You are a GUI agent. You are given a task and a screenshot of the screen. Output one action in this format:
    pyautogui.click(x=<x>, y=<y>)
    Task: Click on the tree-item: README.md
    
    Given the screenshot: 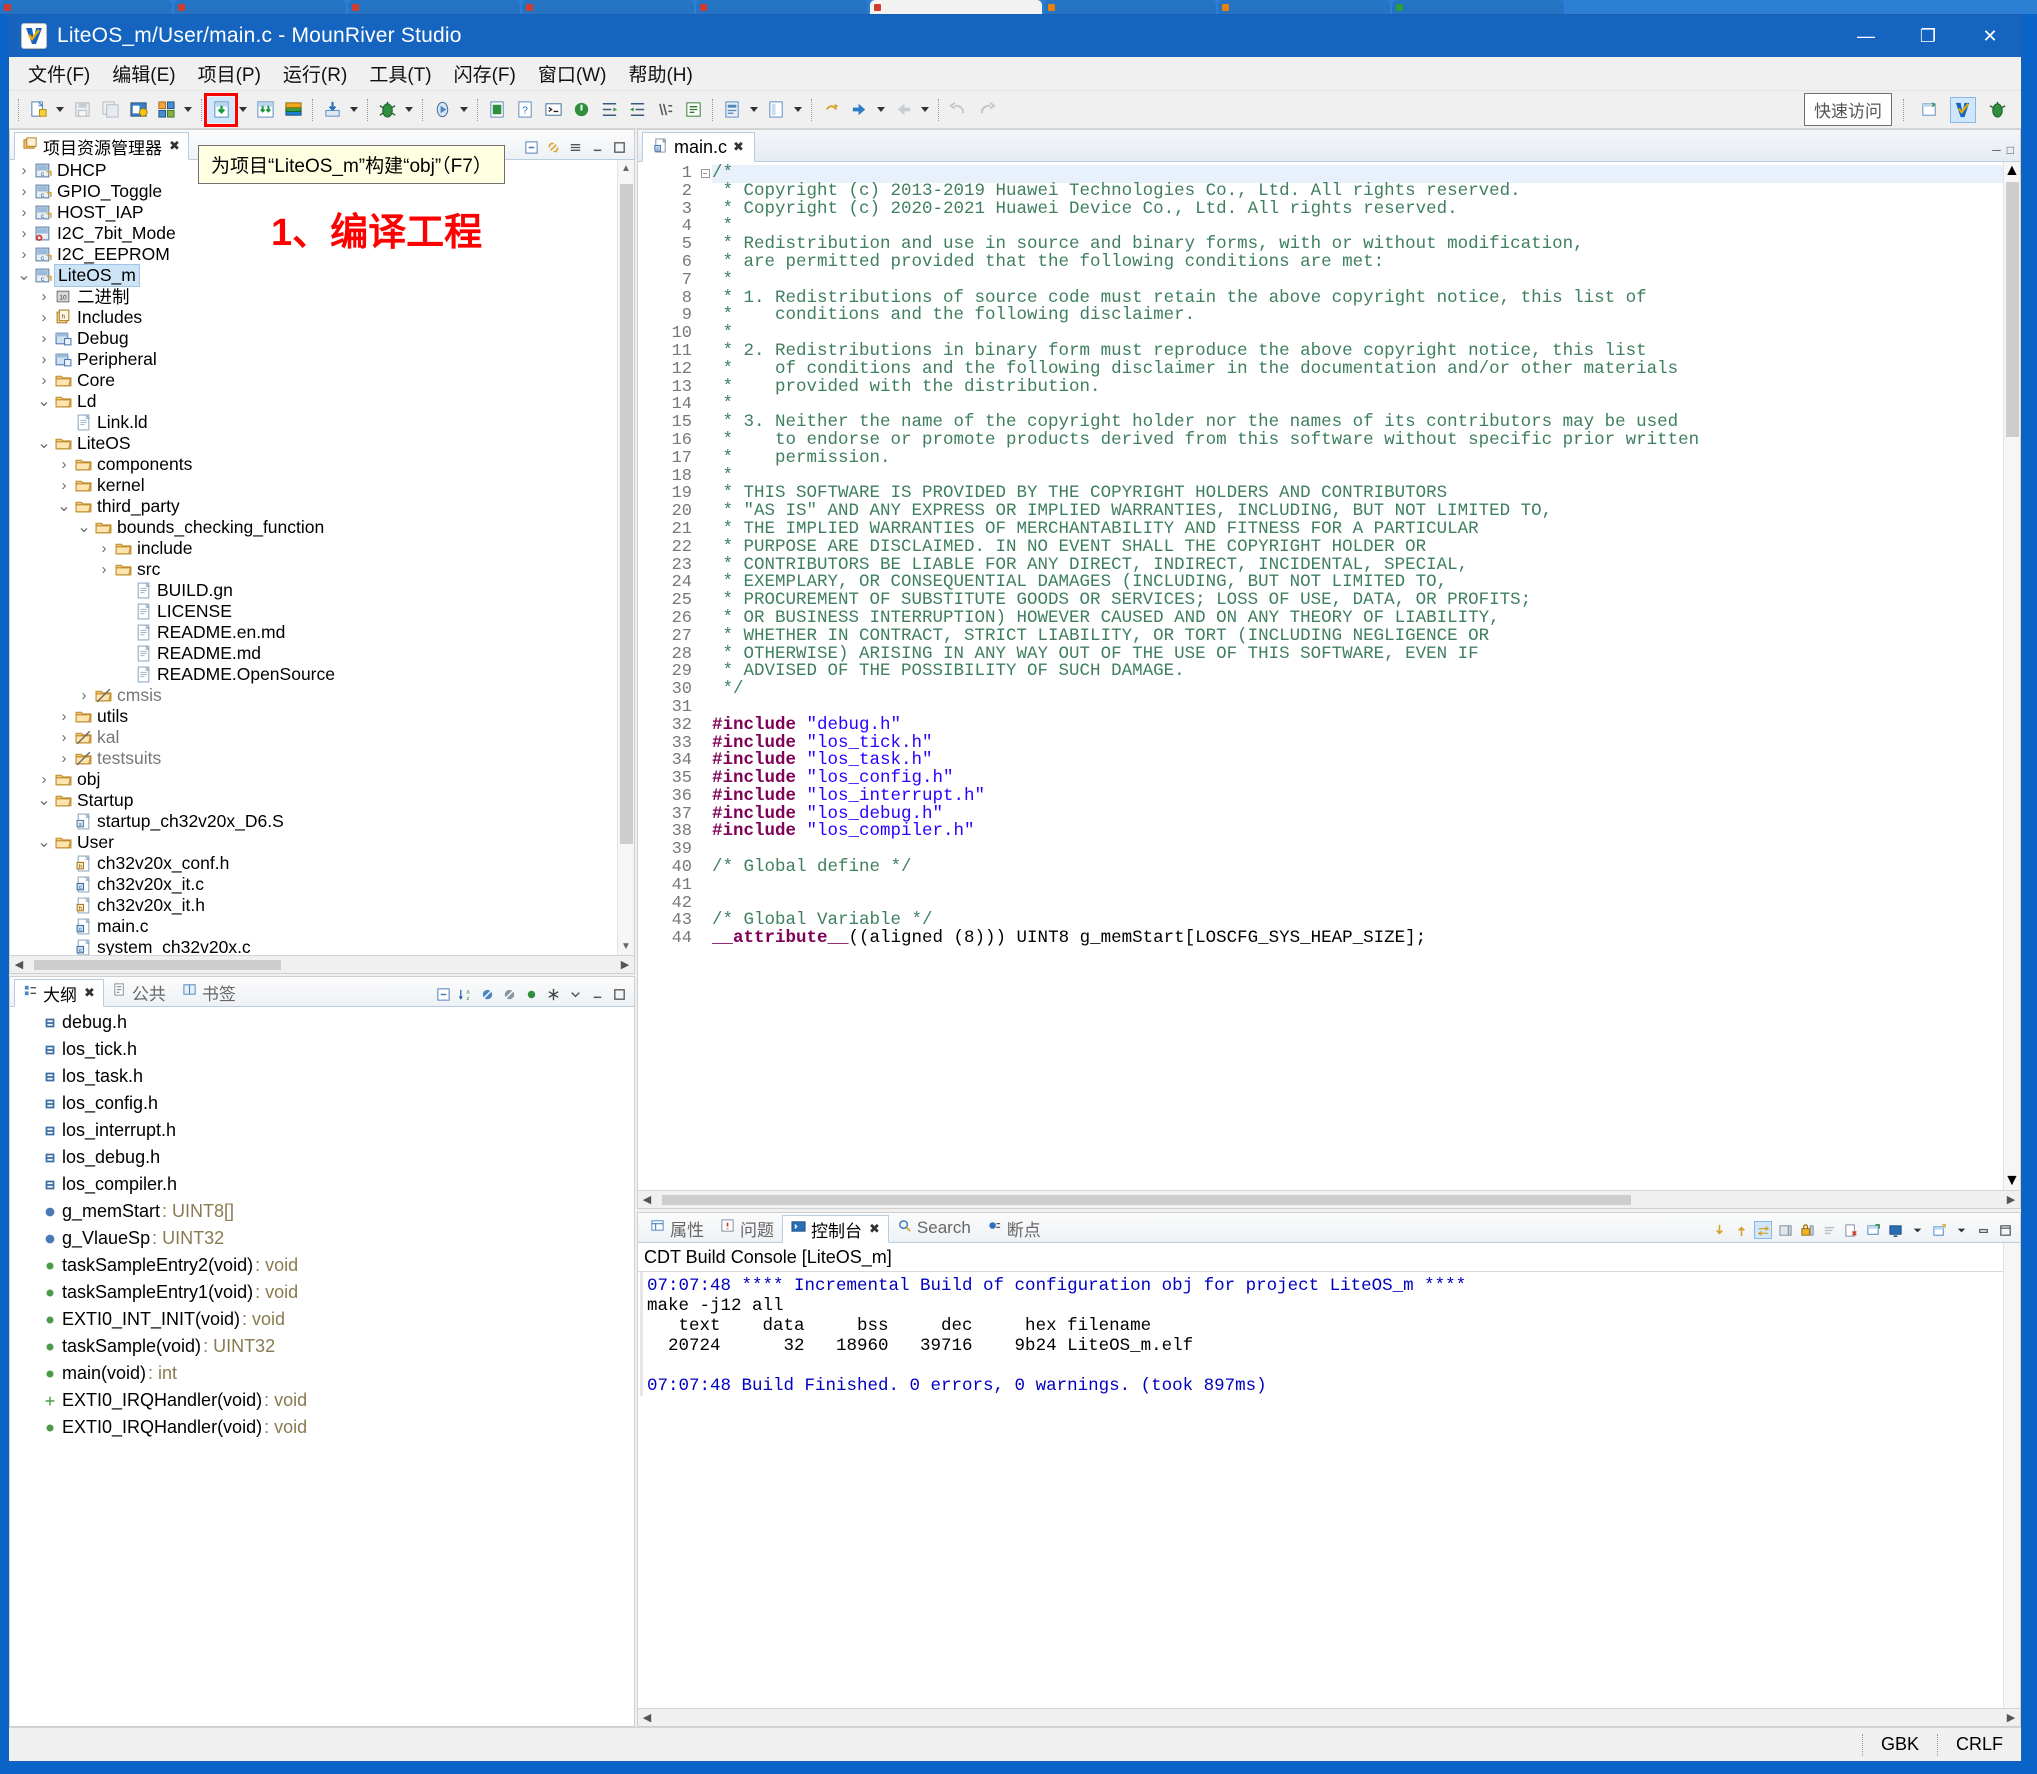 What is the action you would take?
    pyautogui.click(x=322, y=653)
    